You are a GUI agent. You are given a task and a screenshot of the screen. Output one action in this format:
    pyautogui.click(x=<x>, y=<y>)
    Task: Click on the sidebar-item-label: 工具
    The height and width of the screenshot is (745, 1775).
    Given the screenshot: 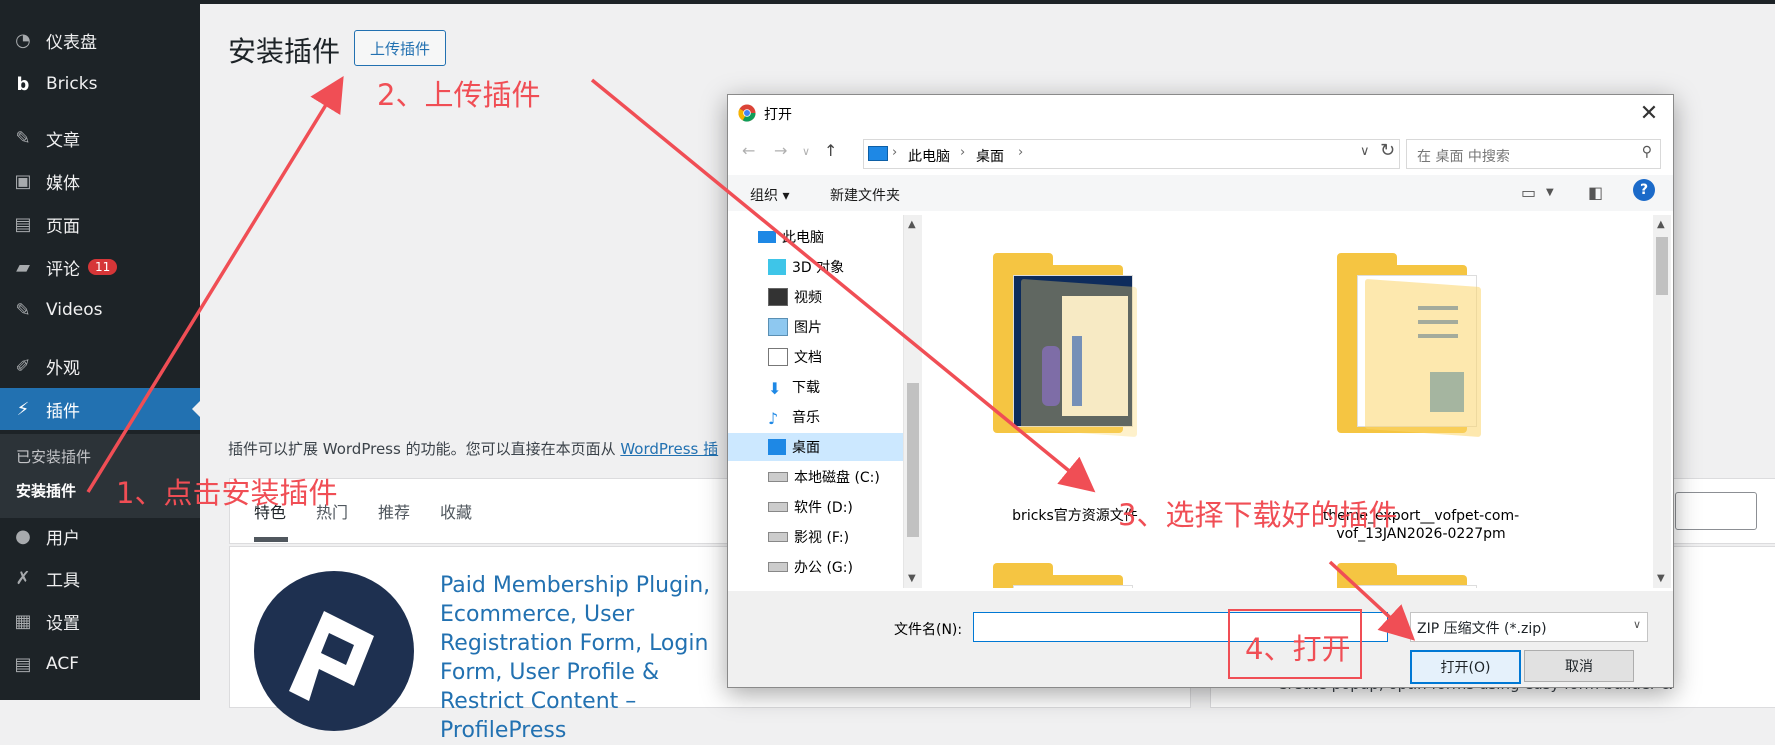 What is the action you would take?
    pyautogui.click(x=63, y=580)
    